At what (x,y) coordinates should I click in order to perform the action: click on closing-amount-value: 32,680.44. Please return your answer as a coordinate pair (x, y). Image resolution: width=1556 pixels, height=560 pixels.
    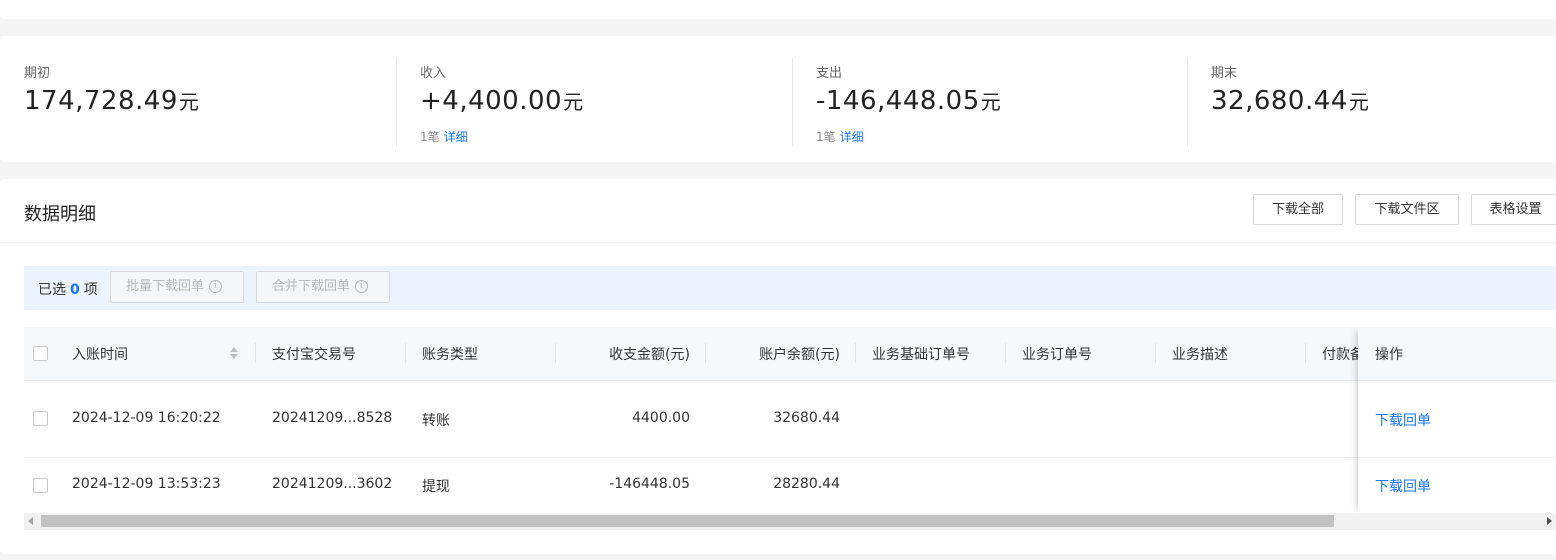
    Looking at the image, I should click on (1279, 101).